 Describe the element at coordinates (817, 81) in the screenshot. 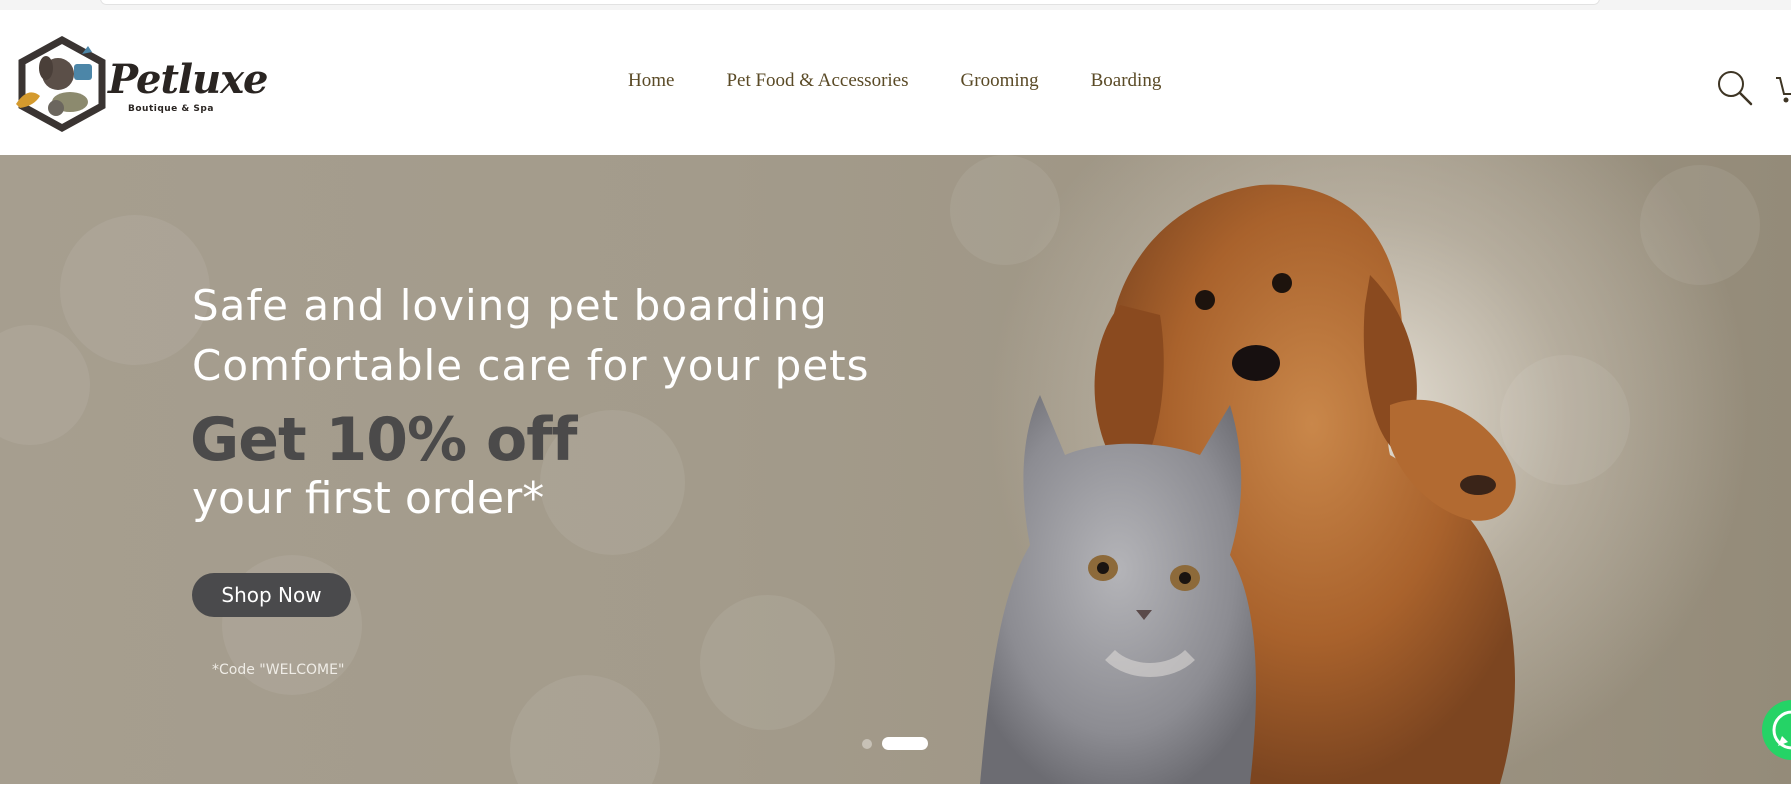

I see `nav-item-pet-food-accessories: Pet Food & Accessories` at that location.